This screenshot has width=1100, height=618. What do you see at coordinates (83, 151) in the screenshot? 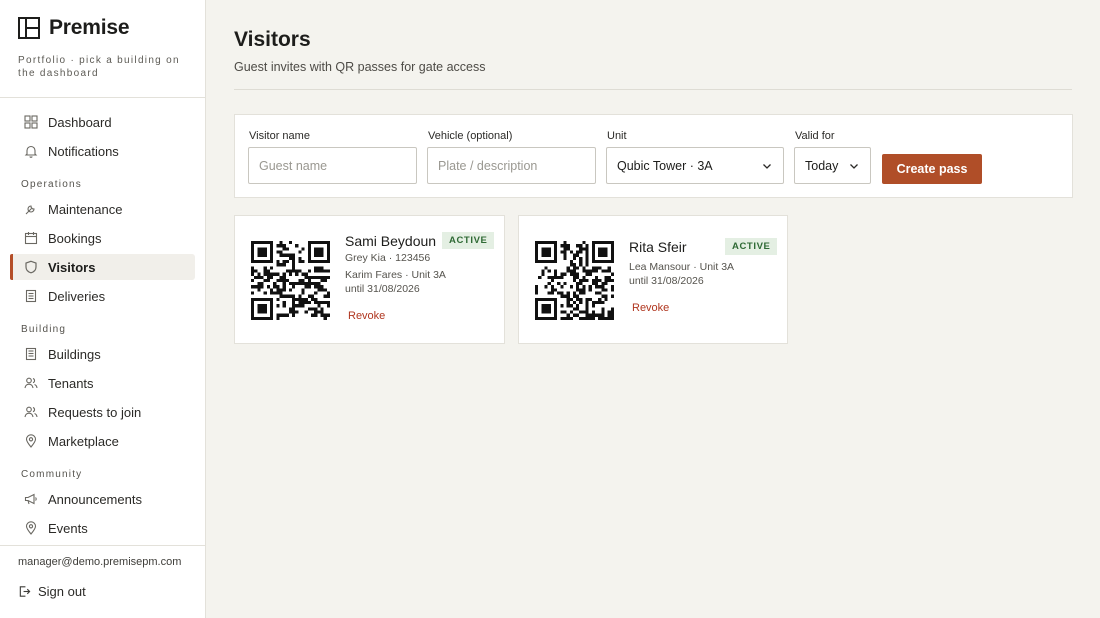
I see `sidebar-item-label: Notifications` at bounding box center [83, 151].